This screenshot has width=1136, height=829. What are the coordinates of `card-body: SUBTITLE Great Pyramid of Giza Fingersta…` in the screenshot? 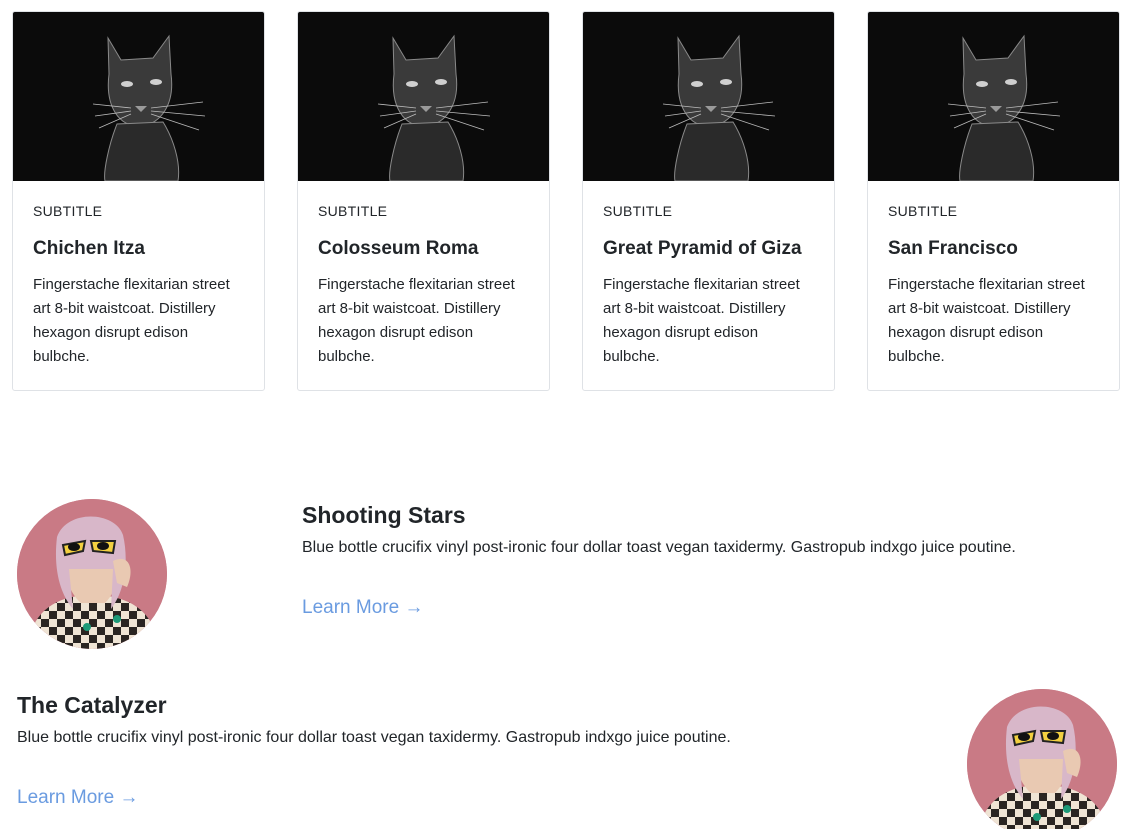 It's located at (708, 275).